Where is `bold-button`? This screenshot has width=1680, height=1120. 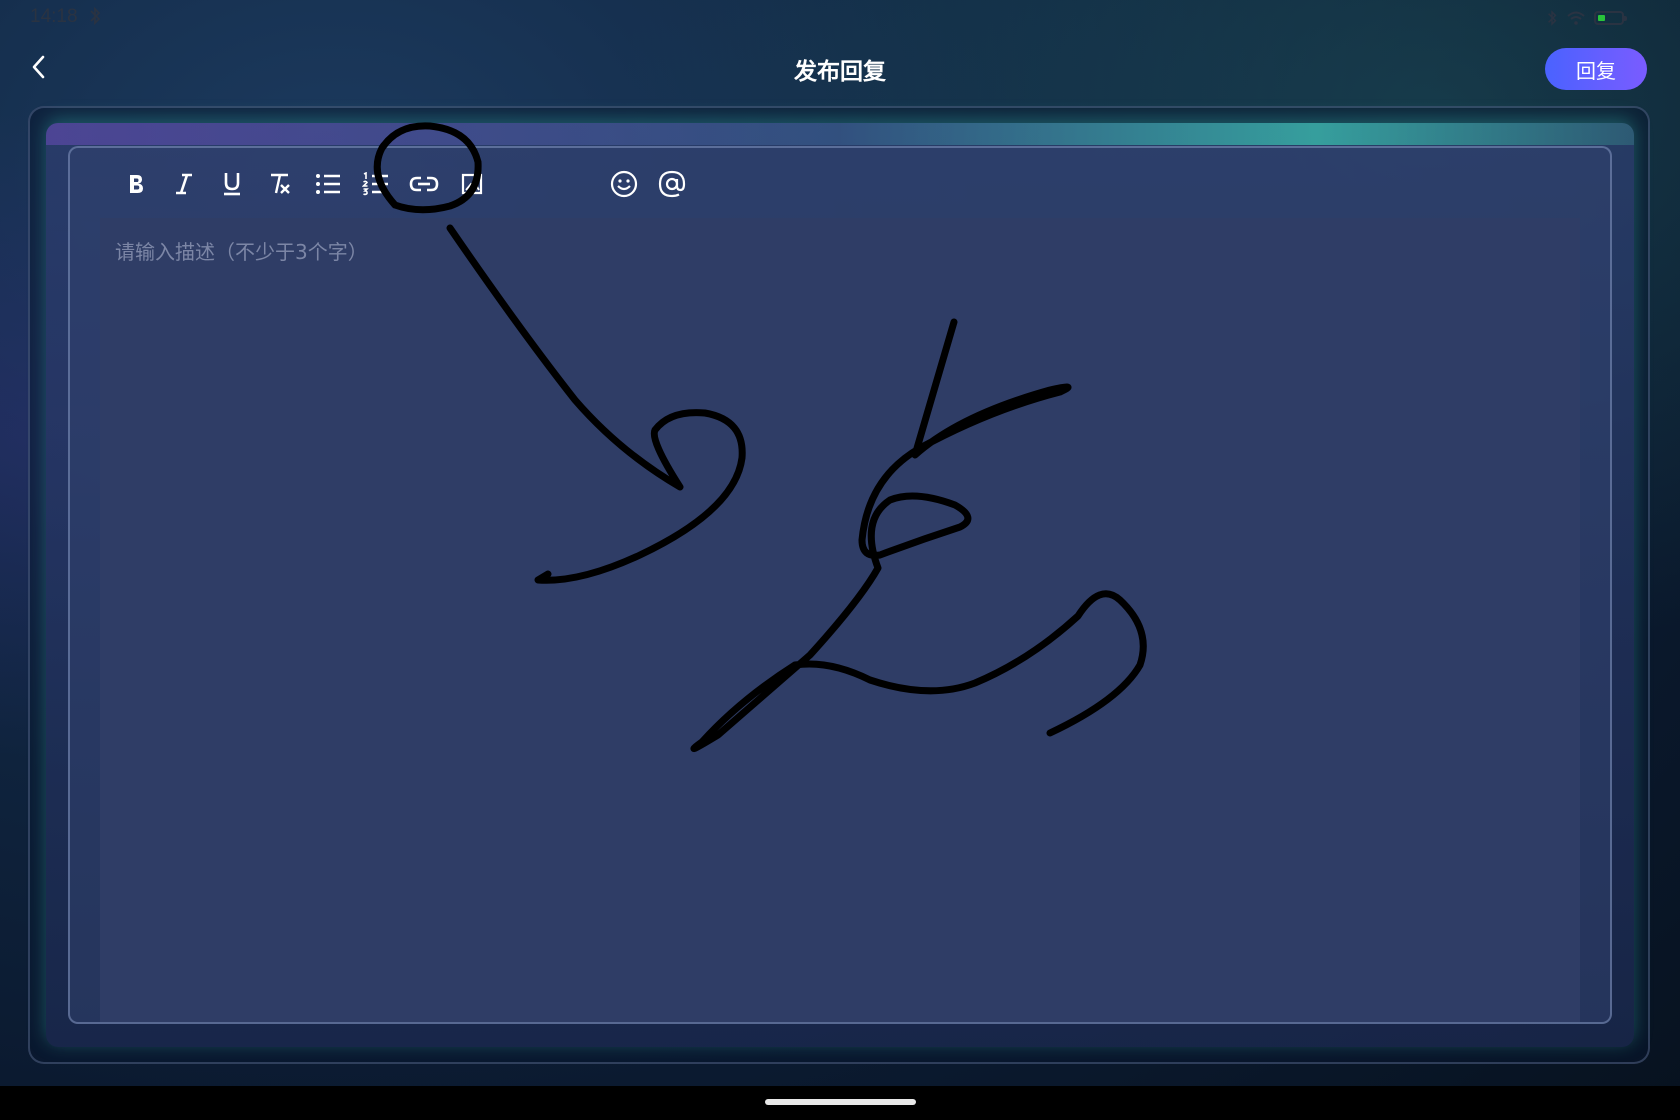 bold-button is located at coordinates (136, 184).